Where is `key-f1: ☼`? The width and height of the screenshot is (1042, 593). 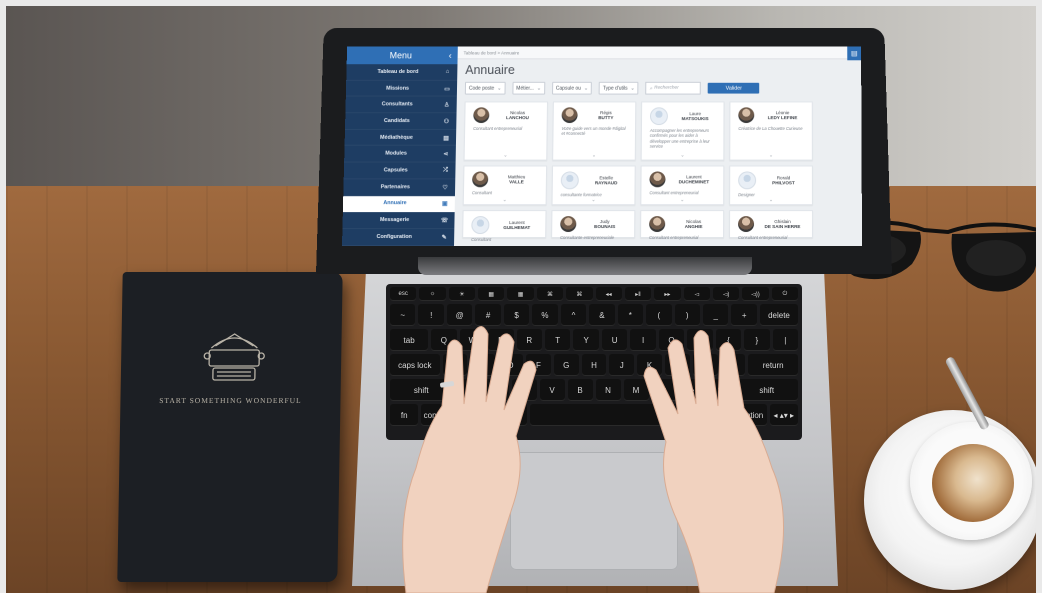 key-f1: ☼ is located at coordinates (432, 294).